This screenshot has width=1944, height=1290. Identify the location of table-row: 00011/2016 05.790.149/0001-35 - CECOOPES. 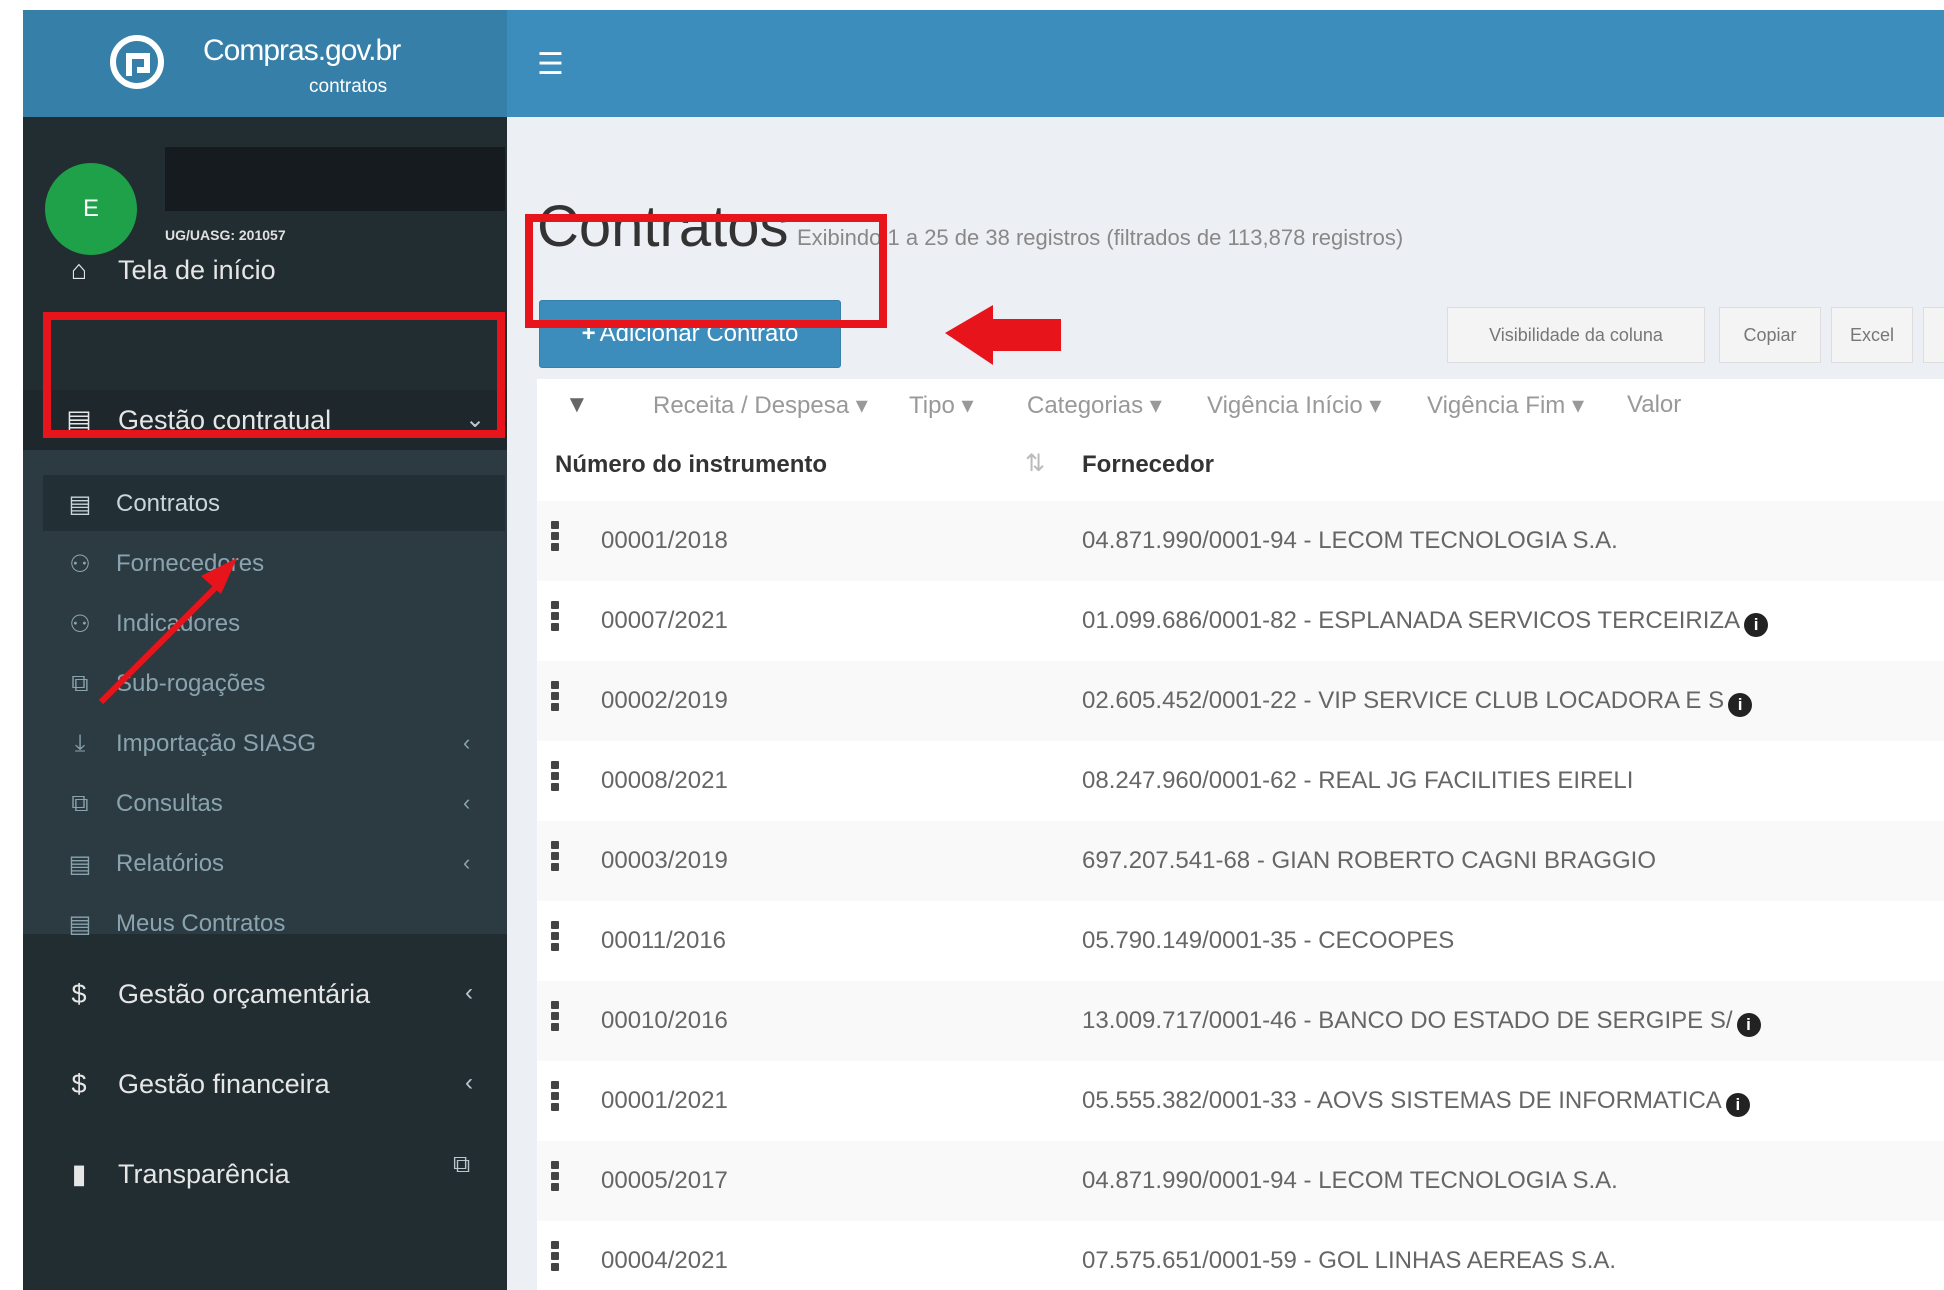
(1240, 941).